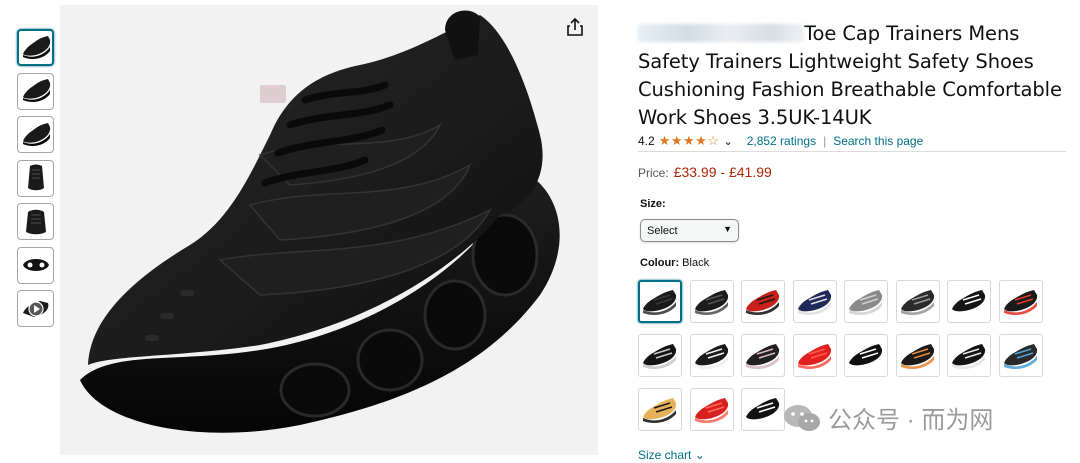 The image size is (1080, 463). I want to click on play-video-icon, so click(35, 308).